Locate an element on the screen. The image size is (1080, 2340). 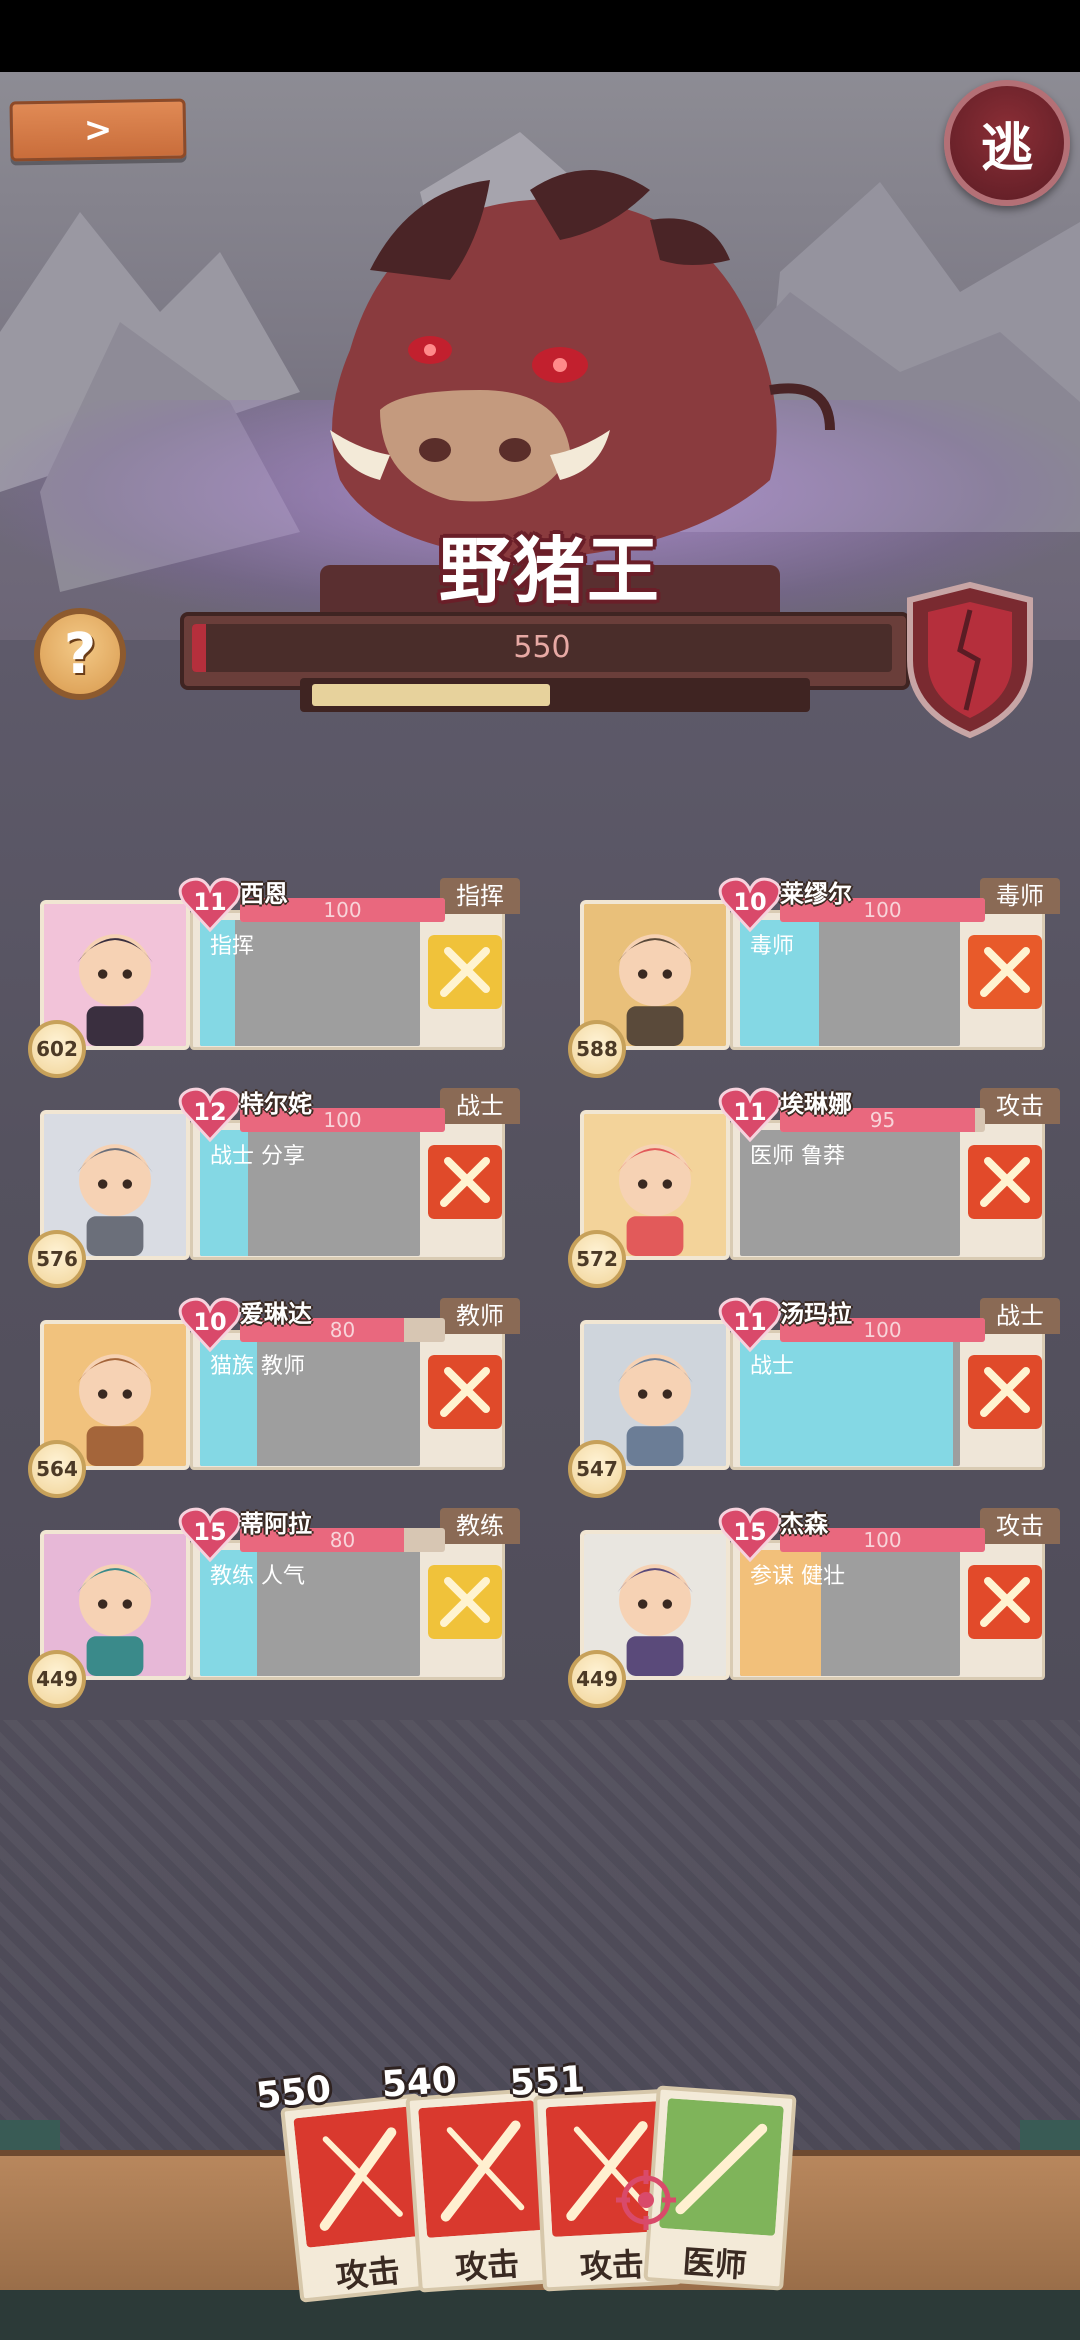
member-name: 蒂阿拉 is located at coordinates (276, 1524).